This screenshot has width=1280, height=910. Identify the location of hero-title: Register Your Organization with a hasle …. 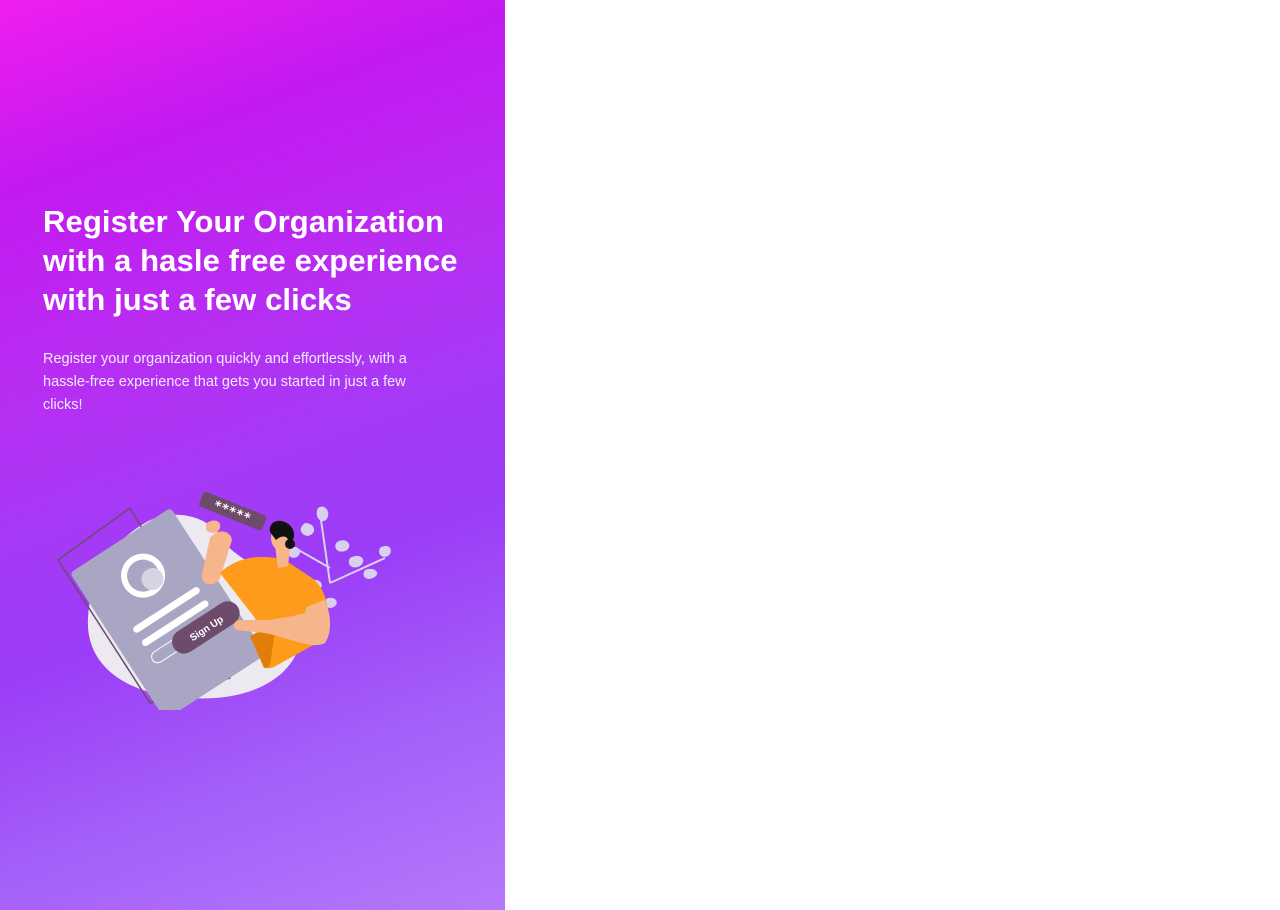
(250, 260).